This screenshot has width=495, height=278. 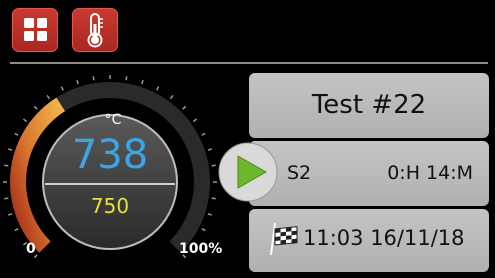 I want to click on scale-min-label: 0, so click(x=31, y=249).